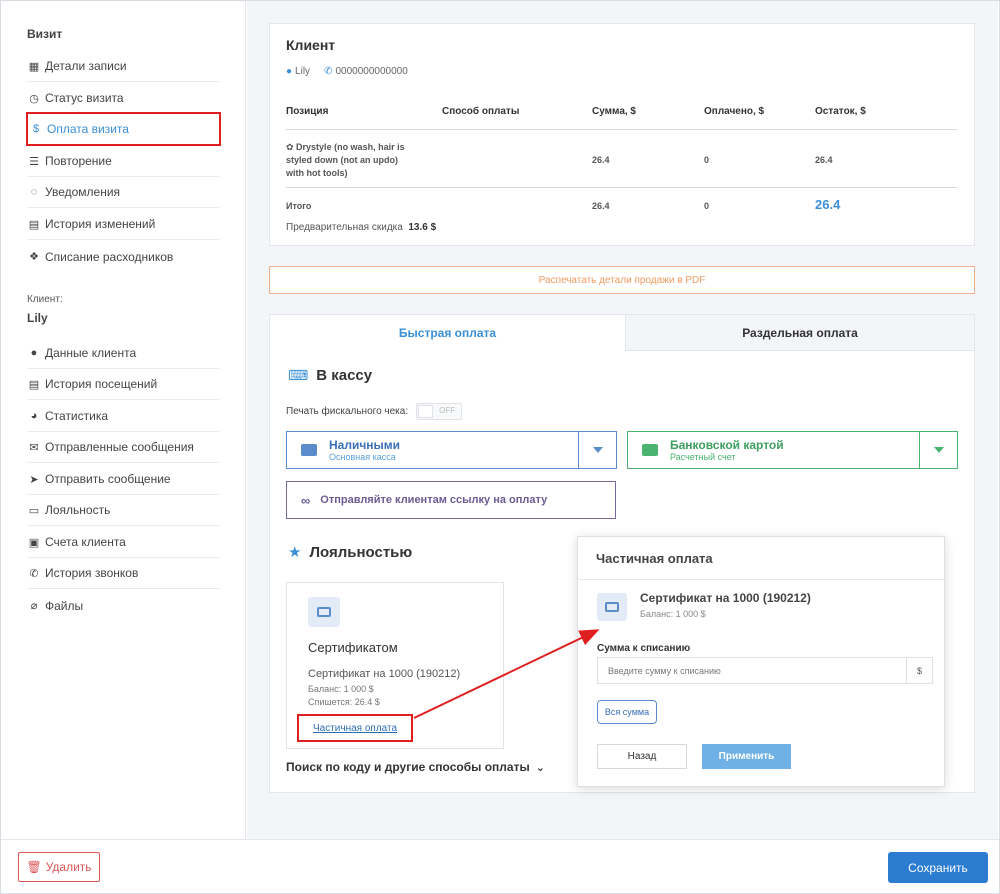 The image size is (1000, 894). What do you see at coordinates (355, 728) in the screenshot?
I see `partial-payment-link: Частичная оплата` at bounding box center [355, 728].